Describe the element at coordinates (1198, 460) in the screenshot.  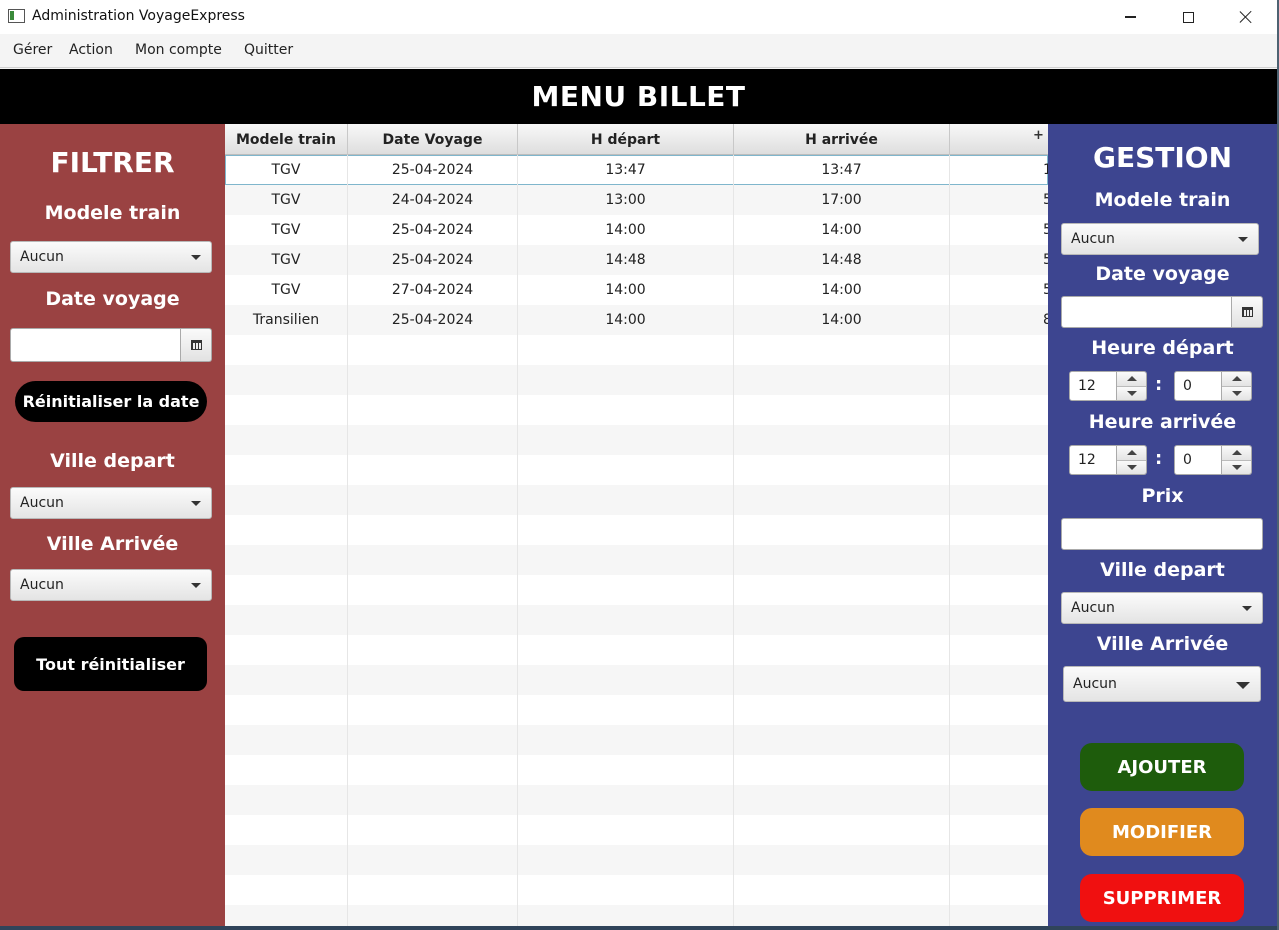
I see `heure-arrivee-minute-value: 0` at that location.